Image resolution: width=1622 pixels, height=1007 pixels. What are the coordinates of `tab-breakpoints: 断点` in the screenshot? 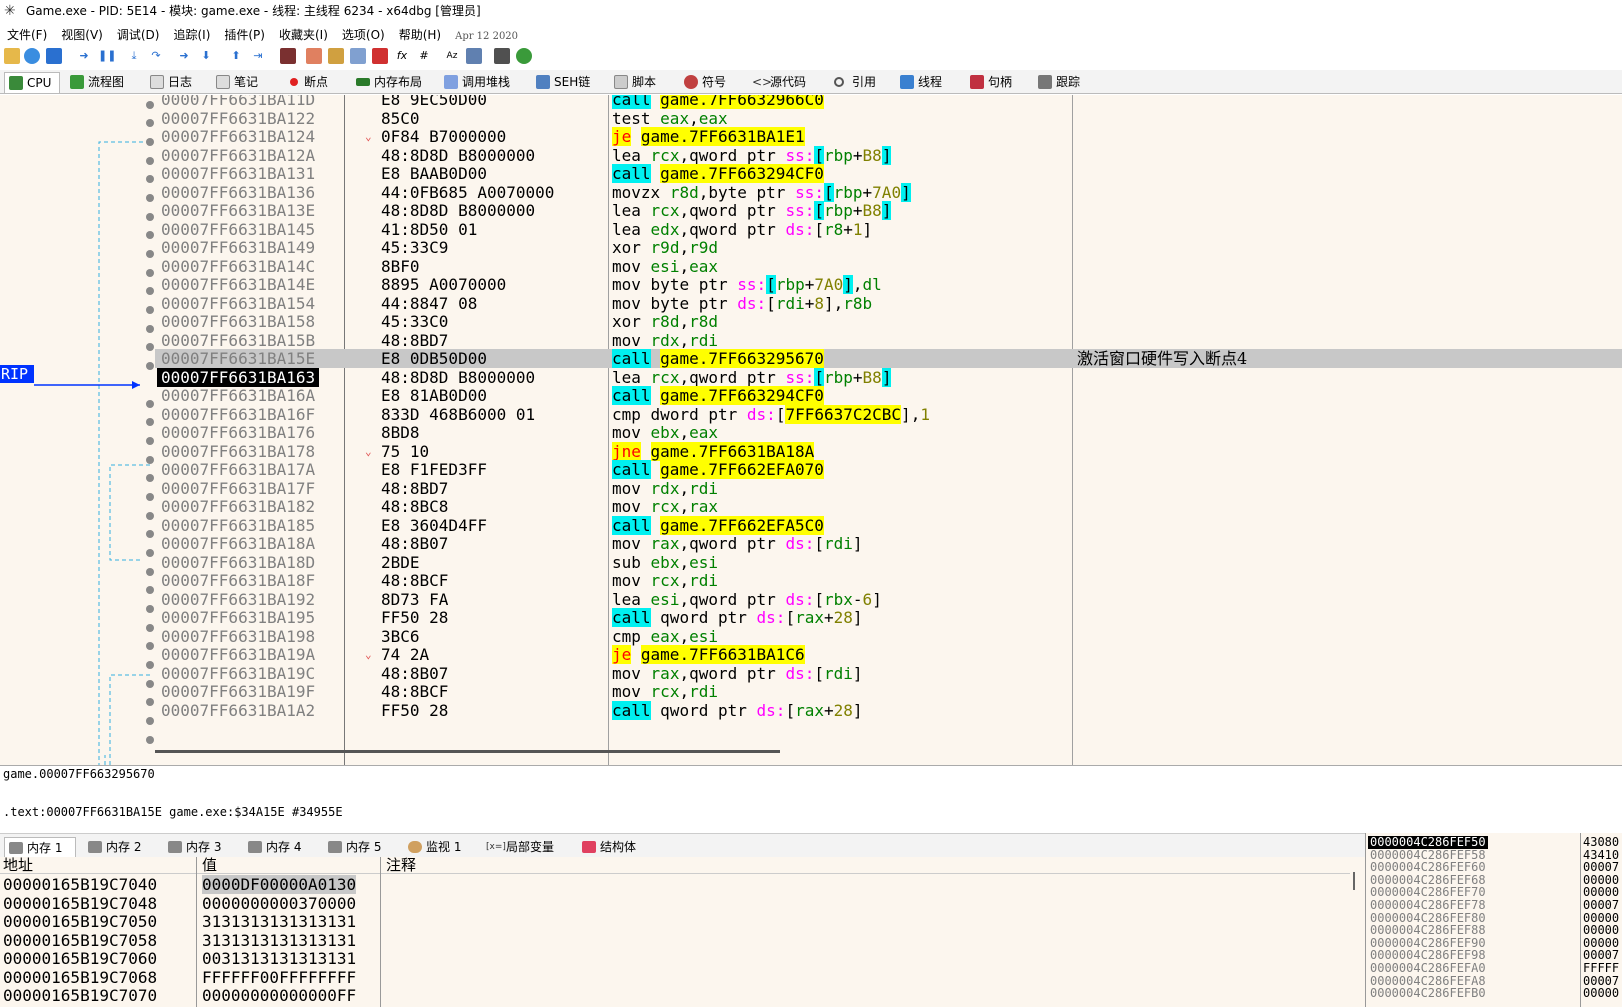 It's located at (310, 82).